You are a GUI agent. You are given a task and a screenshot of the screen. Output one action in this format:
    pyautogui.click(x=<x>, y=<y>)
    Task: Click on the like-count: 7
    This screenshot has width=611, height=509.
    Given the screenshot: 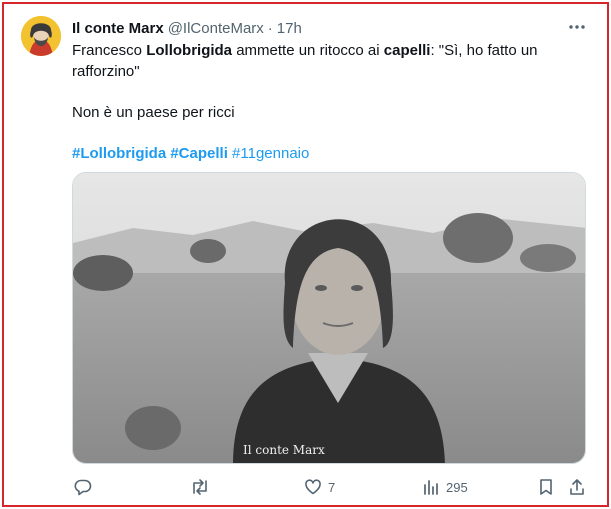 What is the action you would take?
    pyautogui.click(x=332, y=487)
    